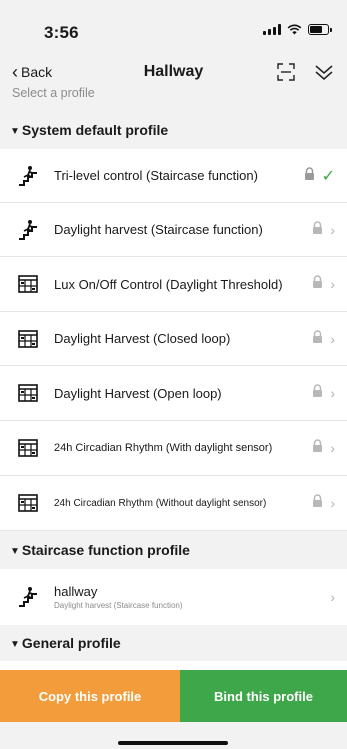 The image size is (347, 749). I want to click on profile-label: Daylight harvest (Staircase function), so click(158, 229).